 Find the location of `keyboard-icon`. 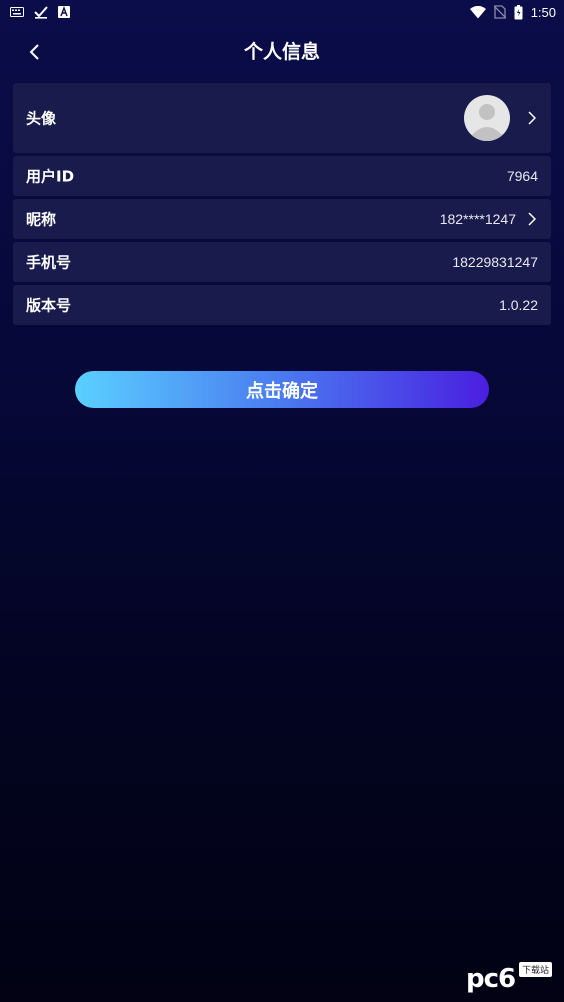

keyboard-icon is located at coordinates (17, 12).